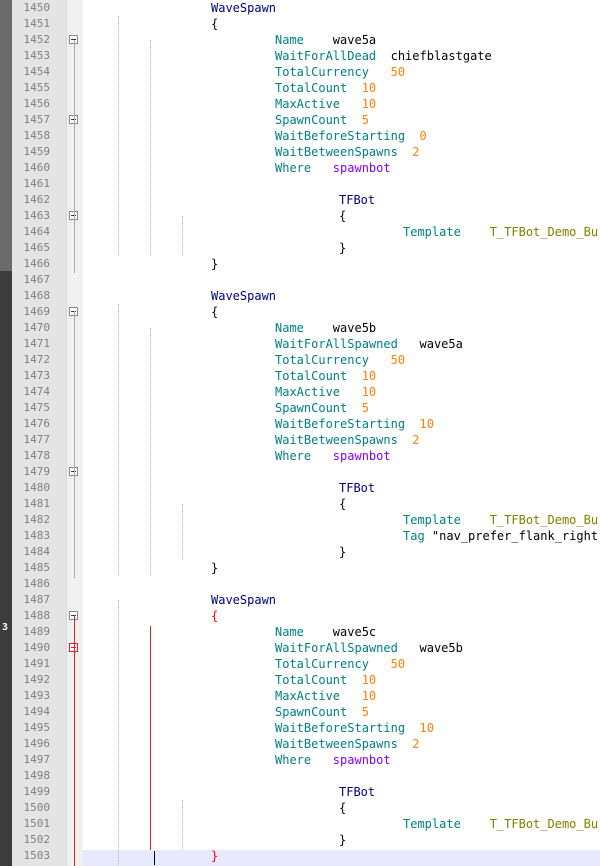  Describe the element at coordinates (300, 744) in the screenshot. I see `code-line: 1496 WaitBetweenSpawns 2` at that location.